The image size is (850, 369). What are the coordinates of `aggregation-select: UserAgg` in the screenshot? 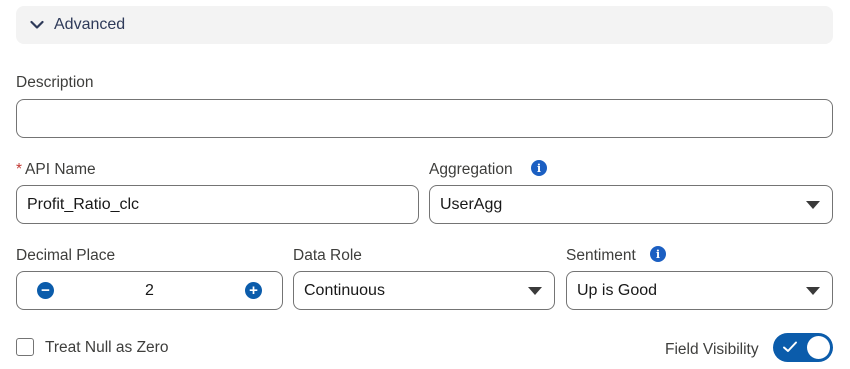 It's located at (631, 204).